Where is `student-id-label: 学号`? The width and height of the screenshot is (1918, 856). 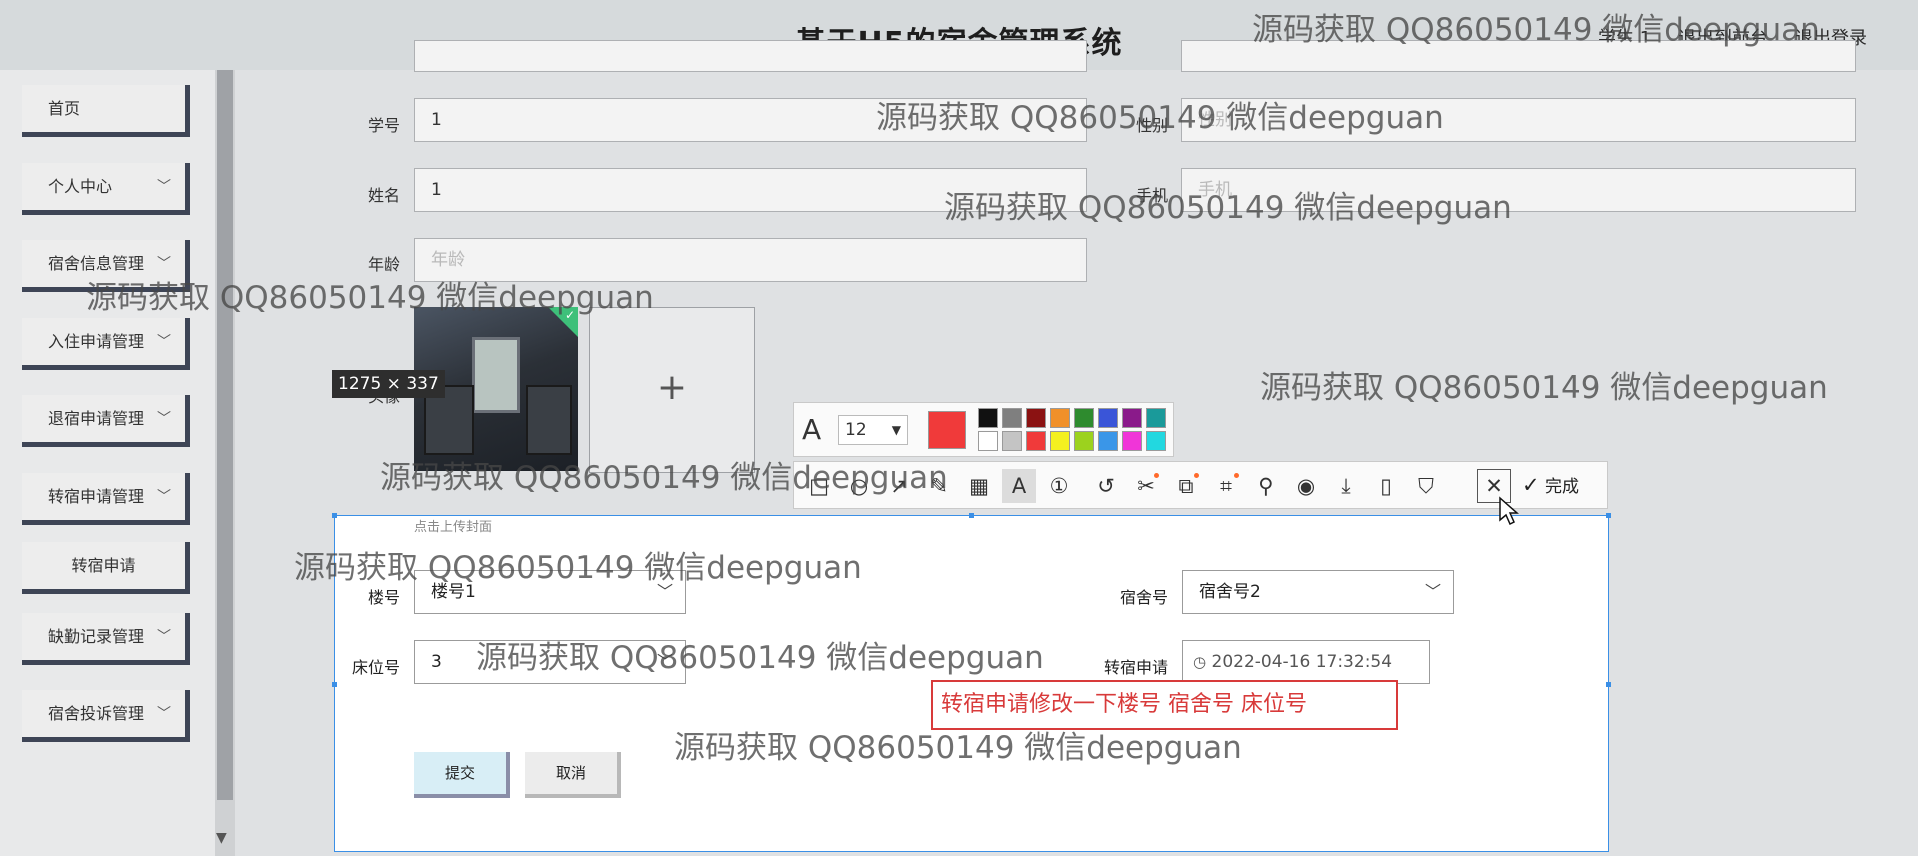
student-id-label: 学号 is located at coordinates (383, 125).